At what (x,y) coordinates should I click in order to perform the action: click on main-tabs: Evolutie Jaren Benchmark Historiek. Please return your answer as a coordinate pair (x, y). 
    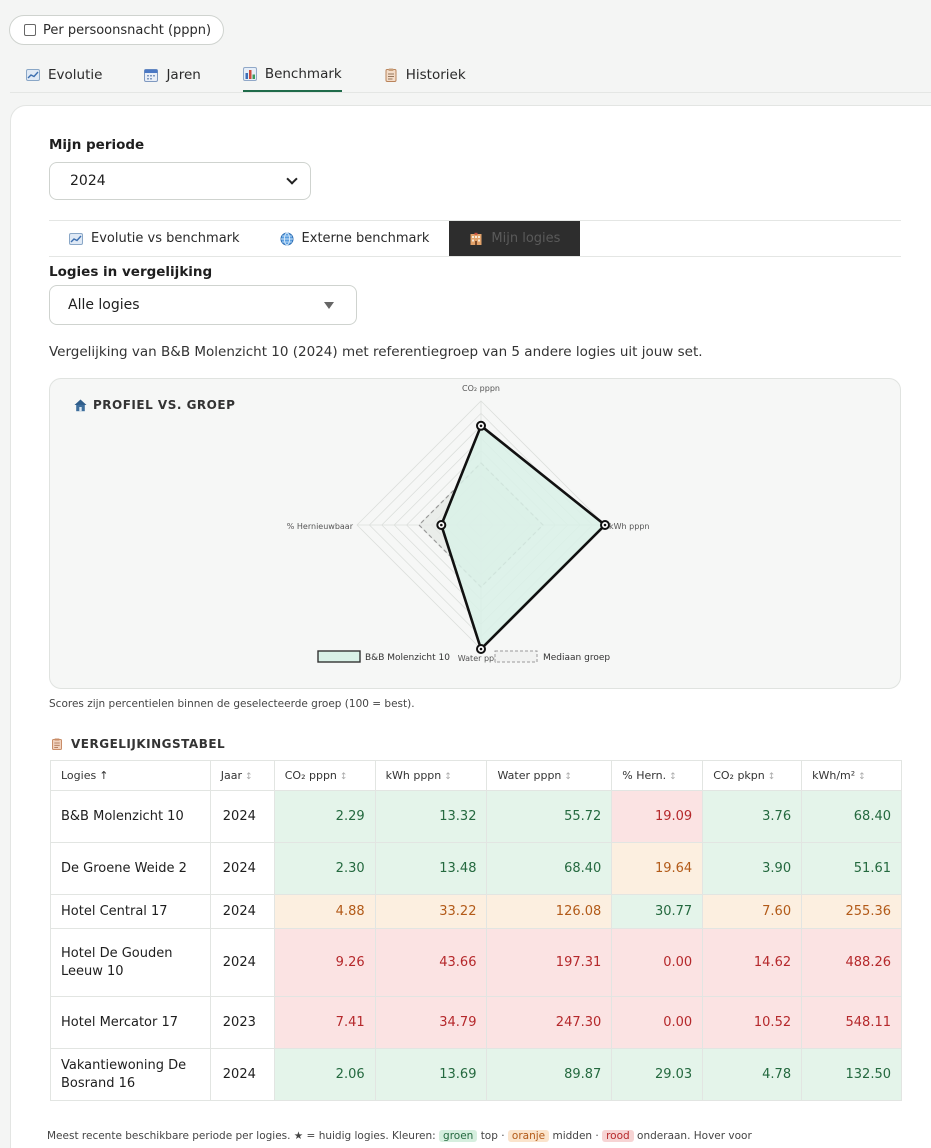
    Looking at the image, I should click on (267, 75).